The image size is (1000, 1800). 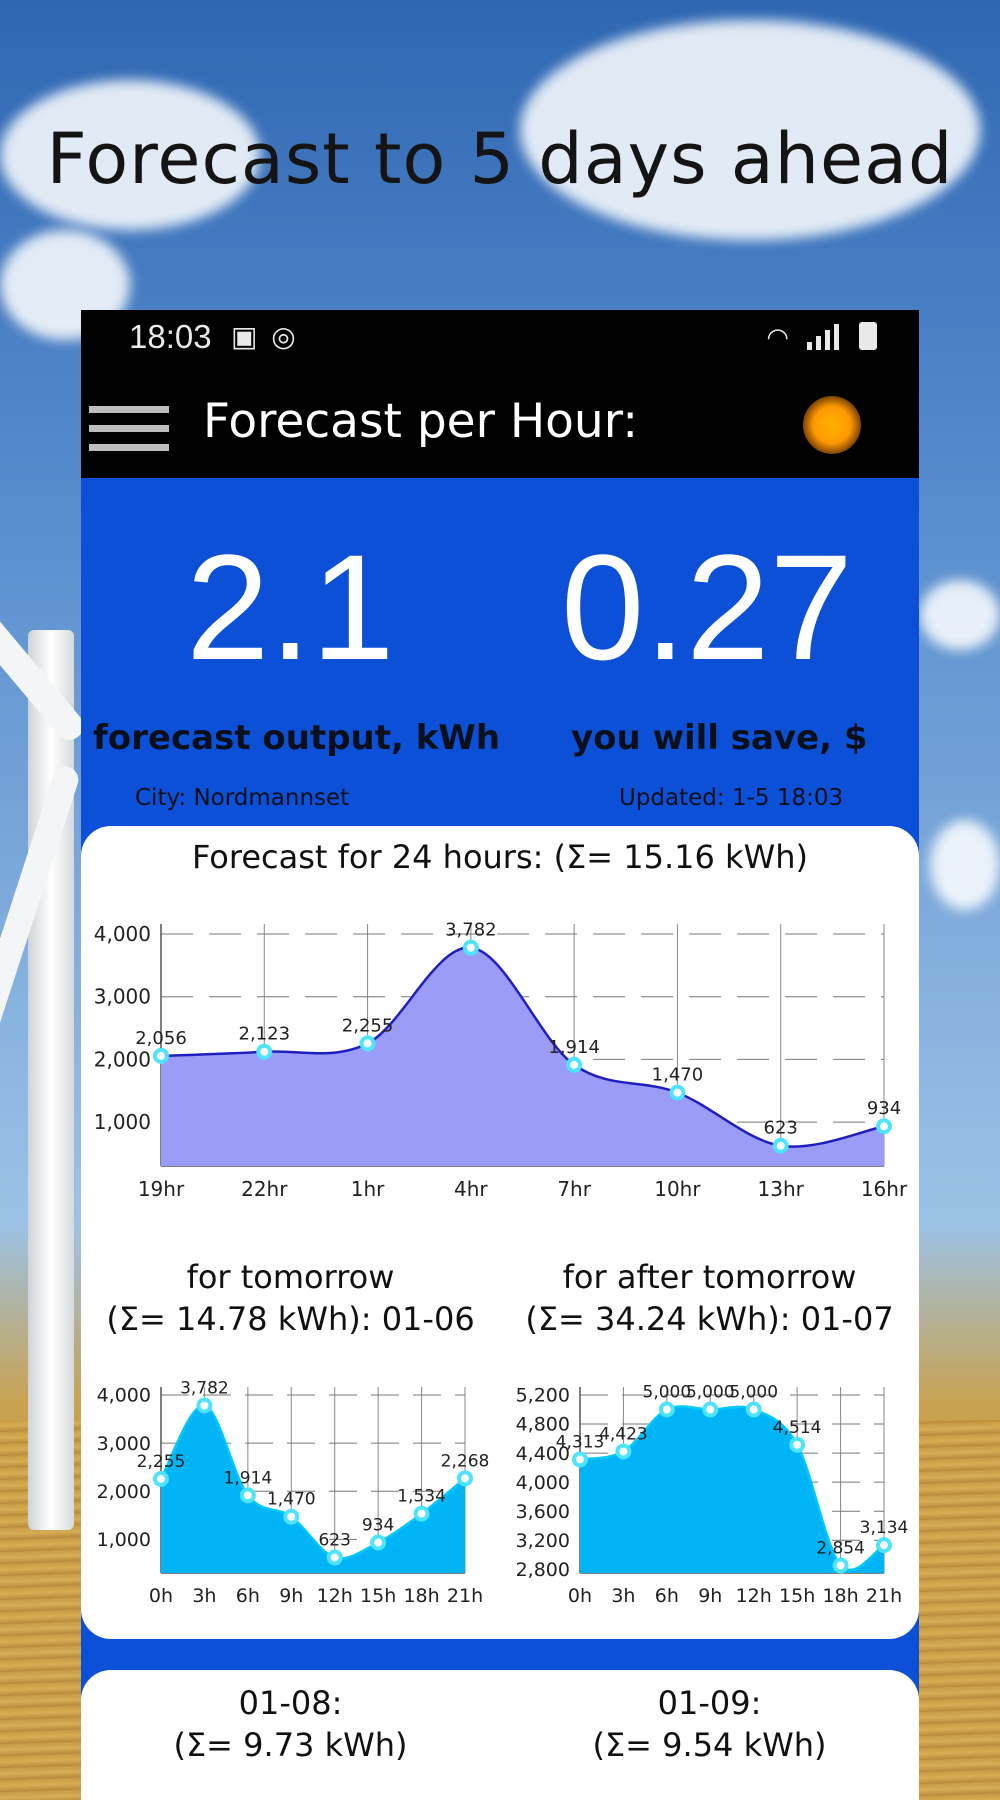 What do you see at coordinates (421, 421) in the screenshot?
I see `app-title: Forecast per Hour:` at bounding box center [421, 421].